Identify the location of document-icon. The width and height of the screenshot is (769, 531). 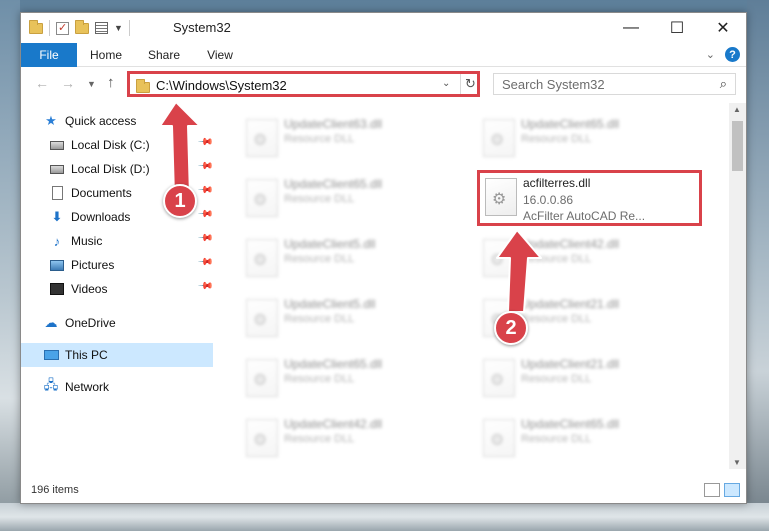
(57, 193).